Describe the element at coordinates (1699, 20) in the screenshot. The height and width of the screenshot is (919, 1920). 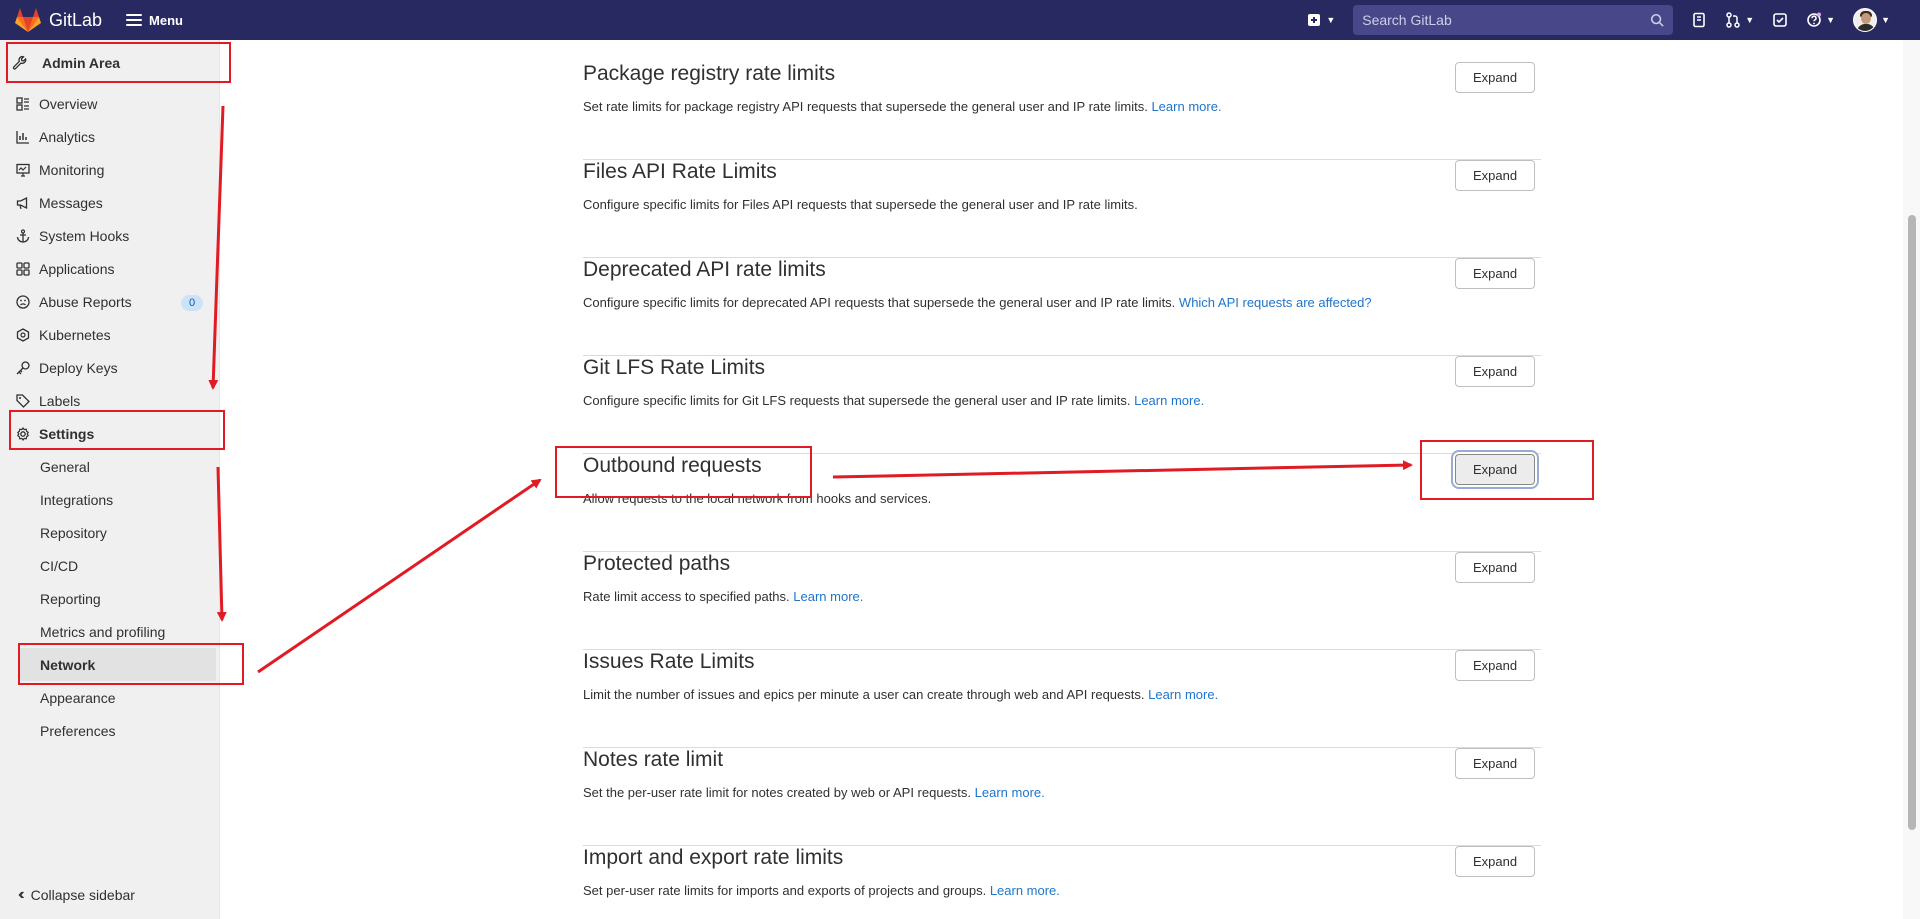
I see `issues-button` at that location.